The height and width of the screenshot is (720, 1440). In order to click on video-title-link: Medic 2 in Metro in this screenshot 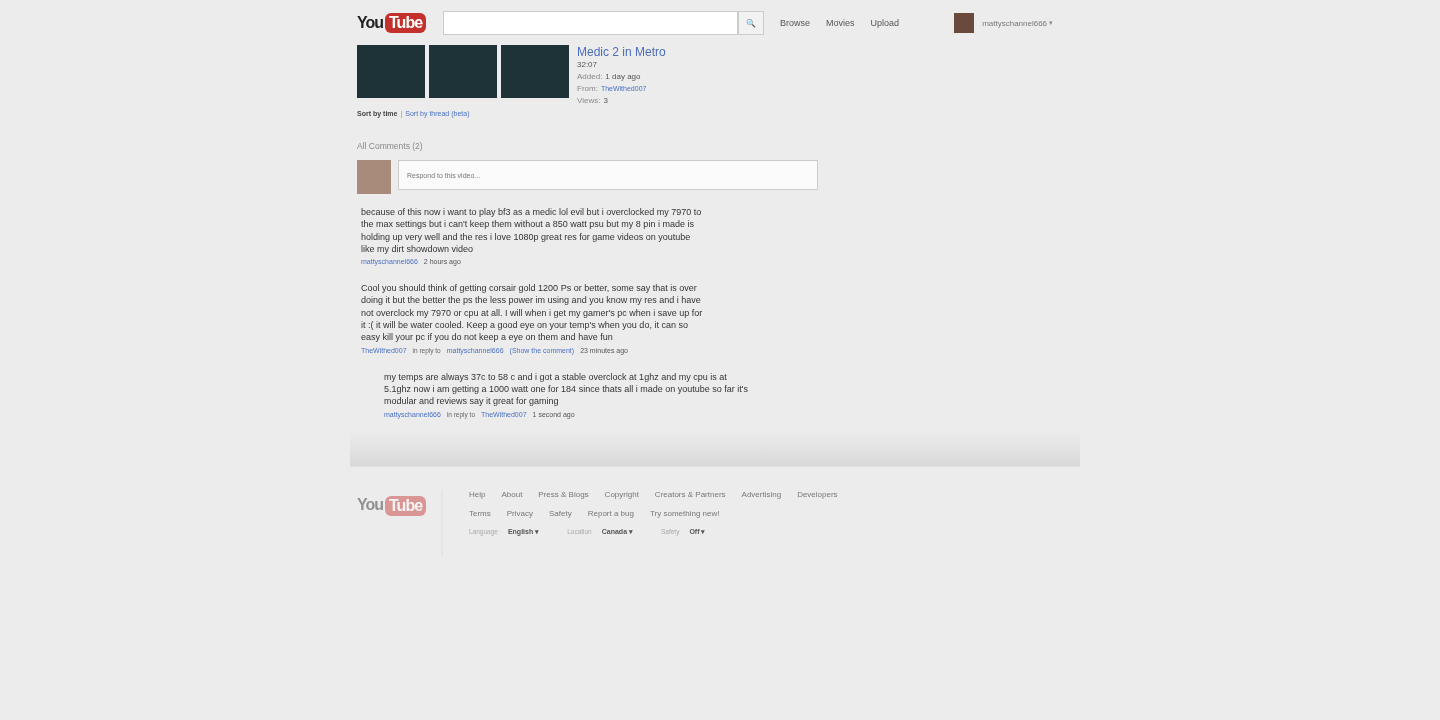, I will do `click(621, 52)`.